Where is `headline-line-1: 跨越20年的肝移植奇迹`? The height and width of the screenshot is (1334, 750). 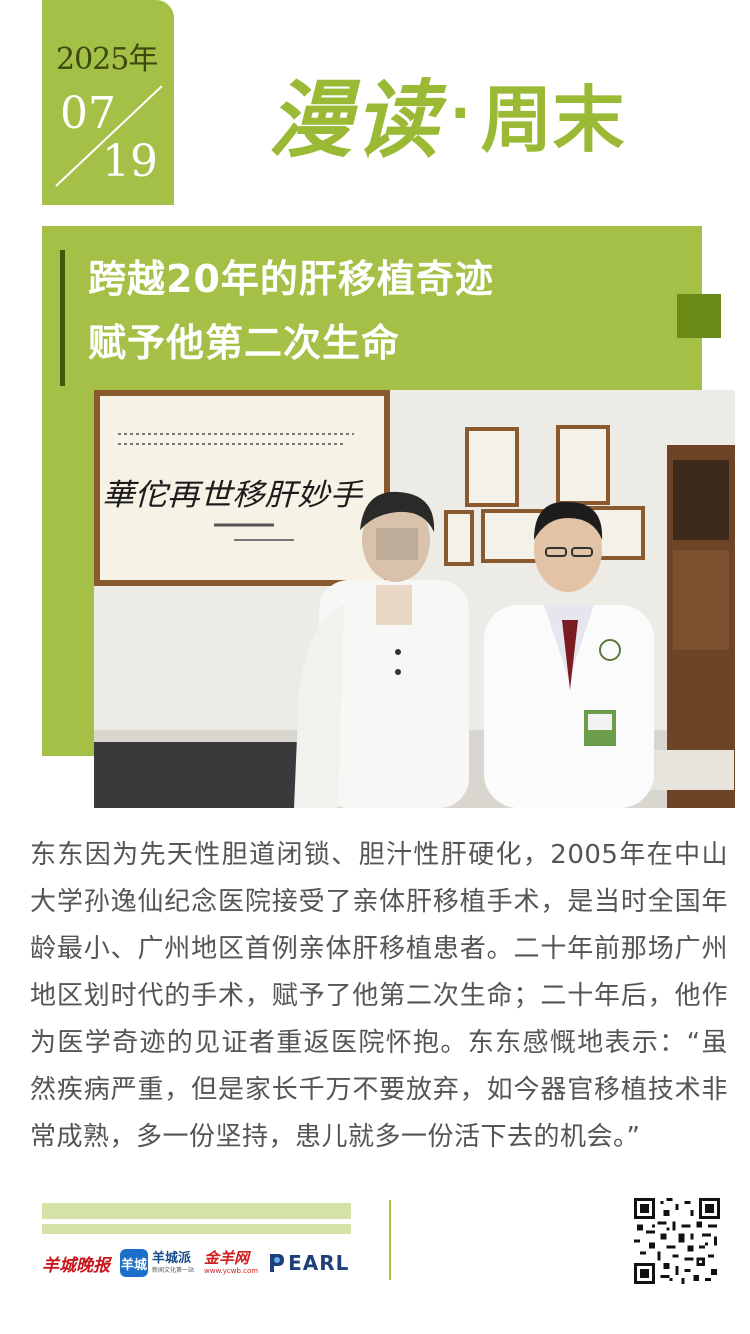
headline-line-1: 跨越20年的肝移植奇迹 is located at coordinates (291, 279).